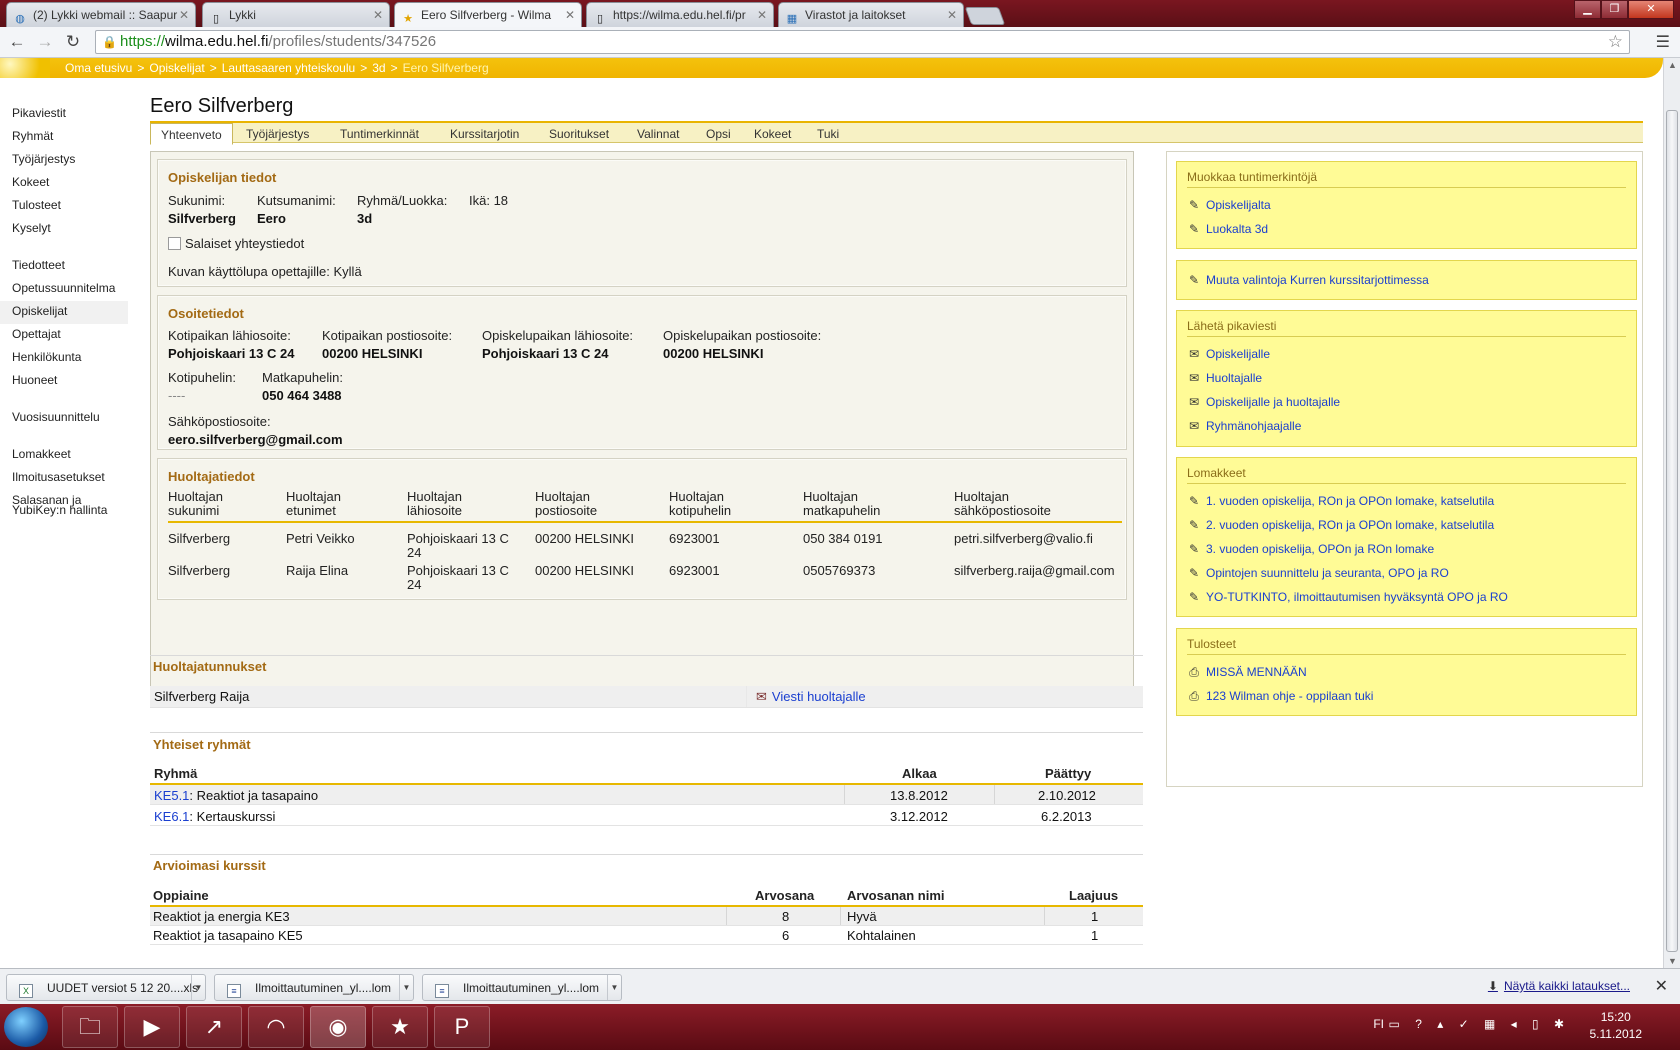 The image size is (1680, 1050). What do you see at coordinates (1663, 42) in the screenshot?
I see `wrench-menu-icon: ☰` at bounding box center [1663, 42].